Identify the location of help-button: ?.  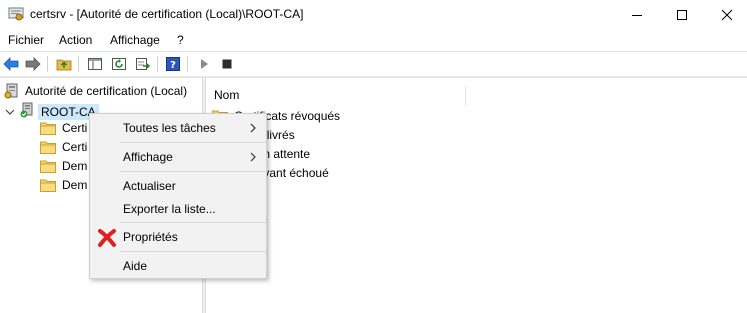
(173, 64).